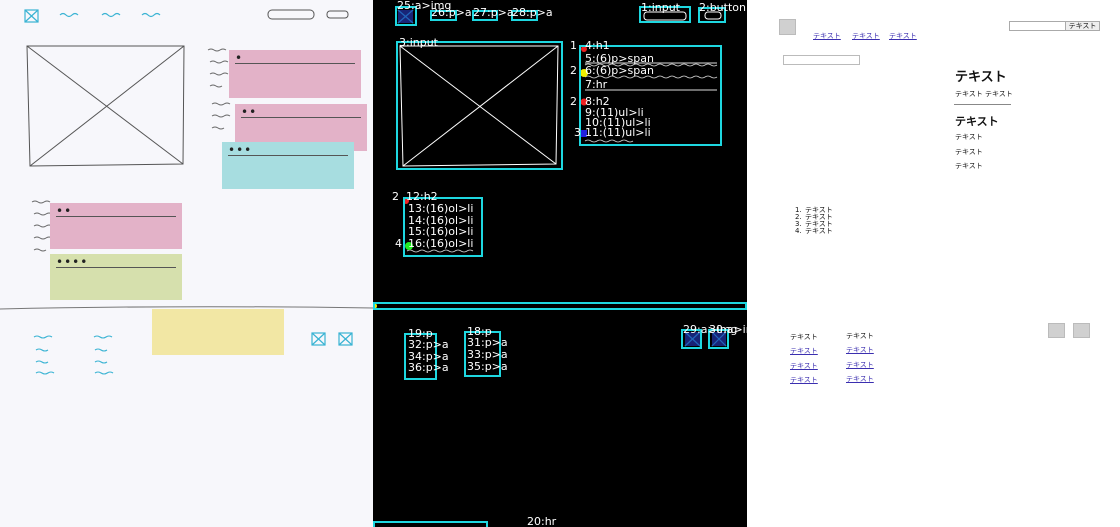 The image size is (1120, 527). I want to click on sticky-note-cyan: •••, so click(288, 165).